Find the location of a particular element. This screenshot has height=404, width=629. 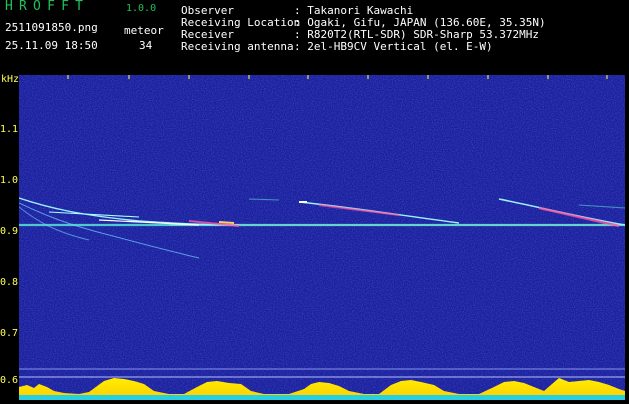

y-axis-unit: kHz is located at coordinates (10, 79).